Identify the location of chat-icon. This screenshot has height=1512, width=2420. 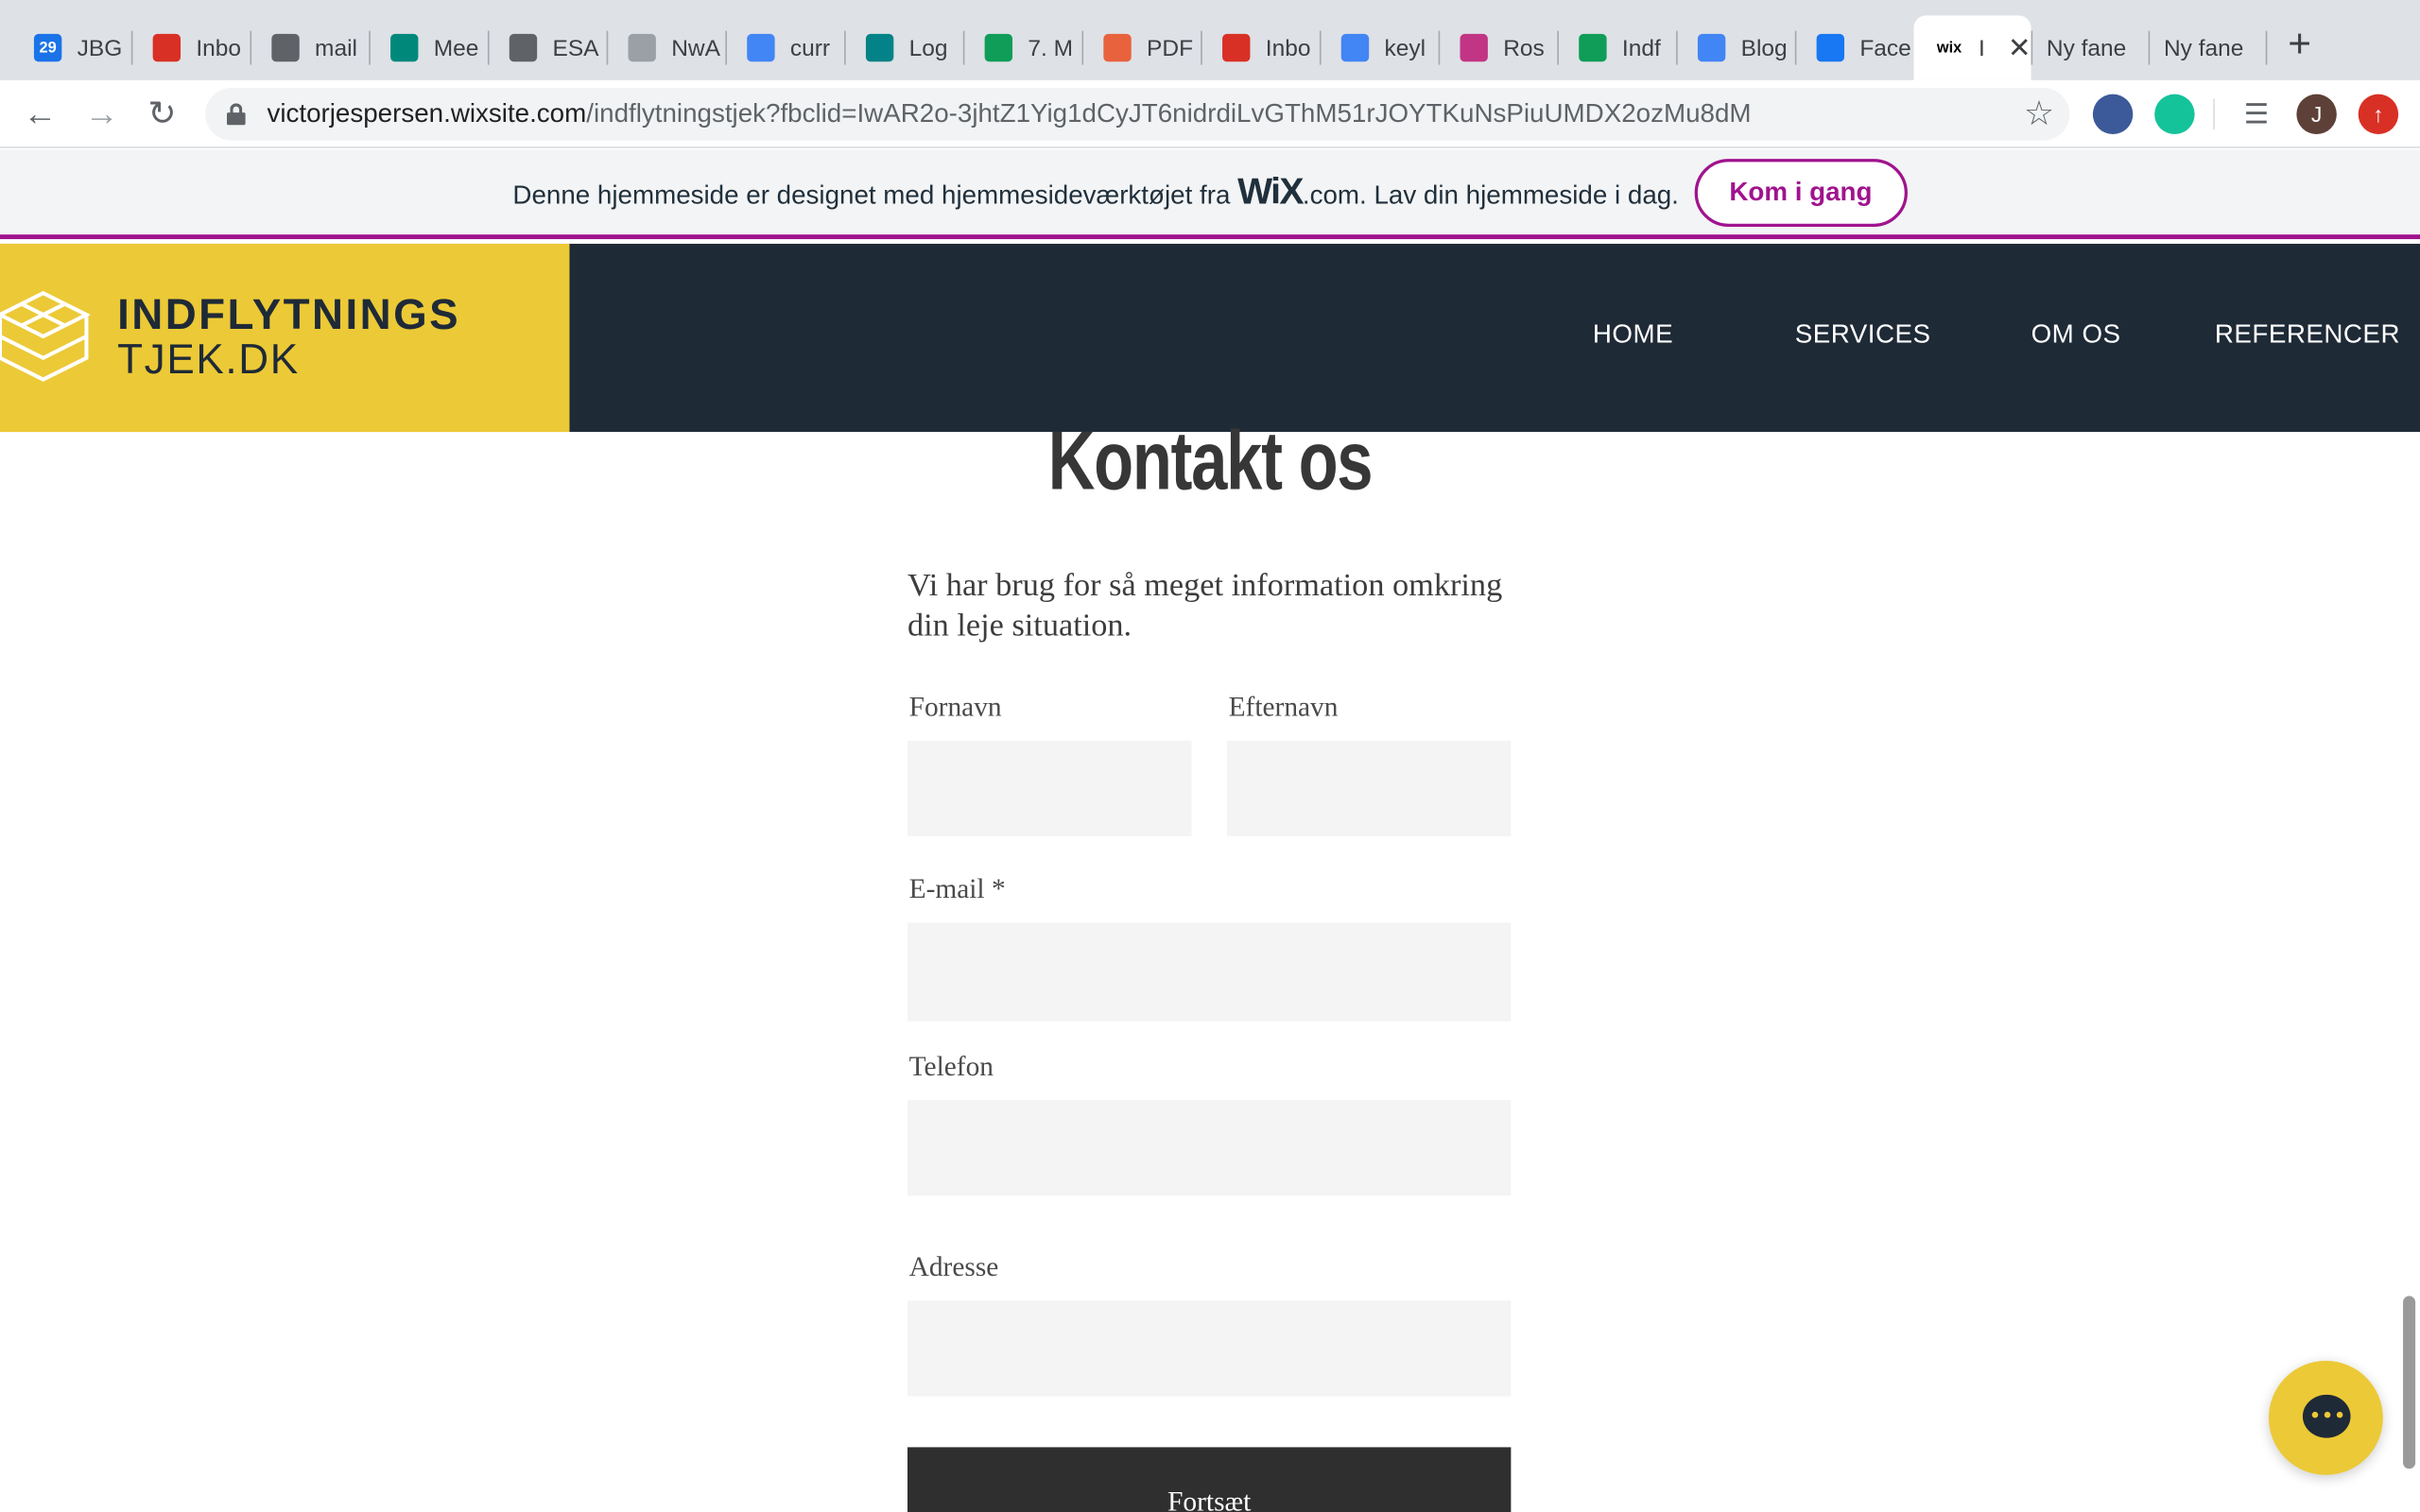
(2326, 1416).